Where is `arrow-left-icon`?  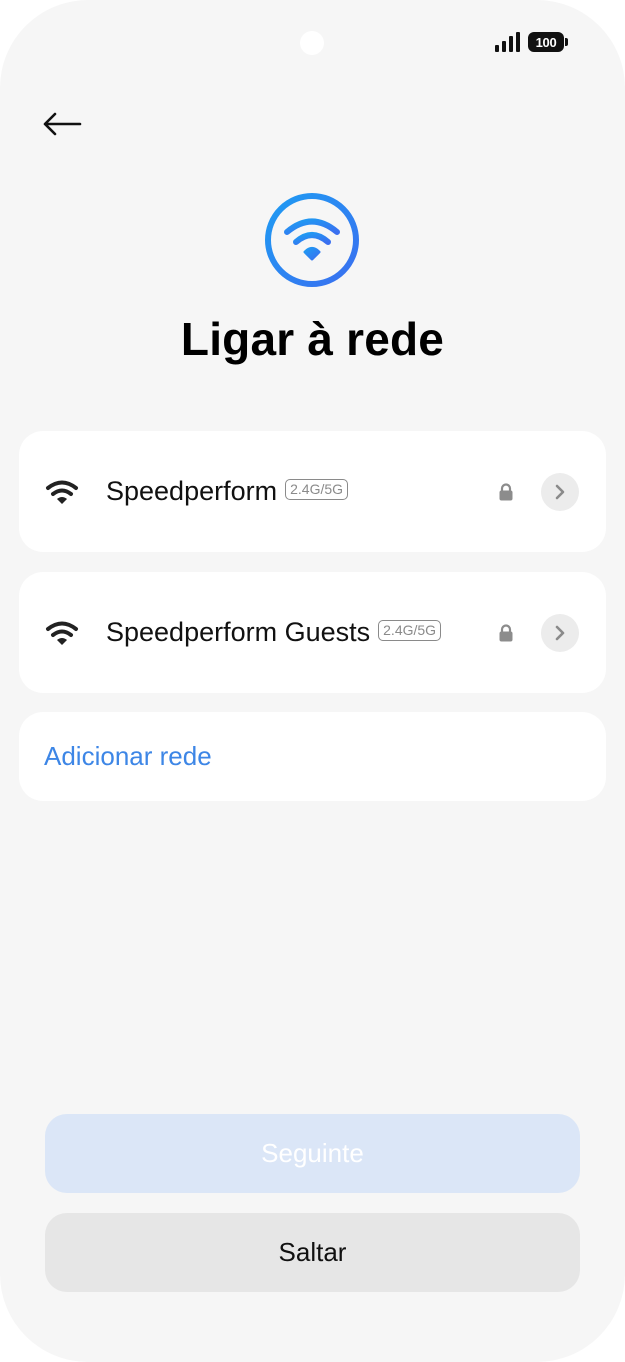 arrow-left-icon is located at coordinates (62, 124).